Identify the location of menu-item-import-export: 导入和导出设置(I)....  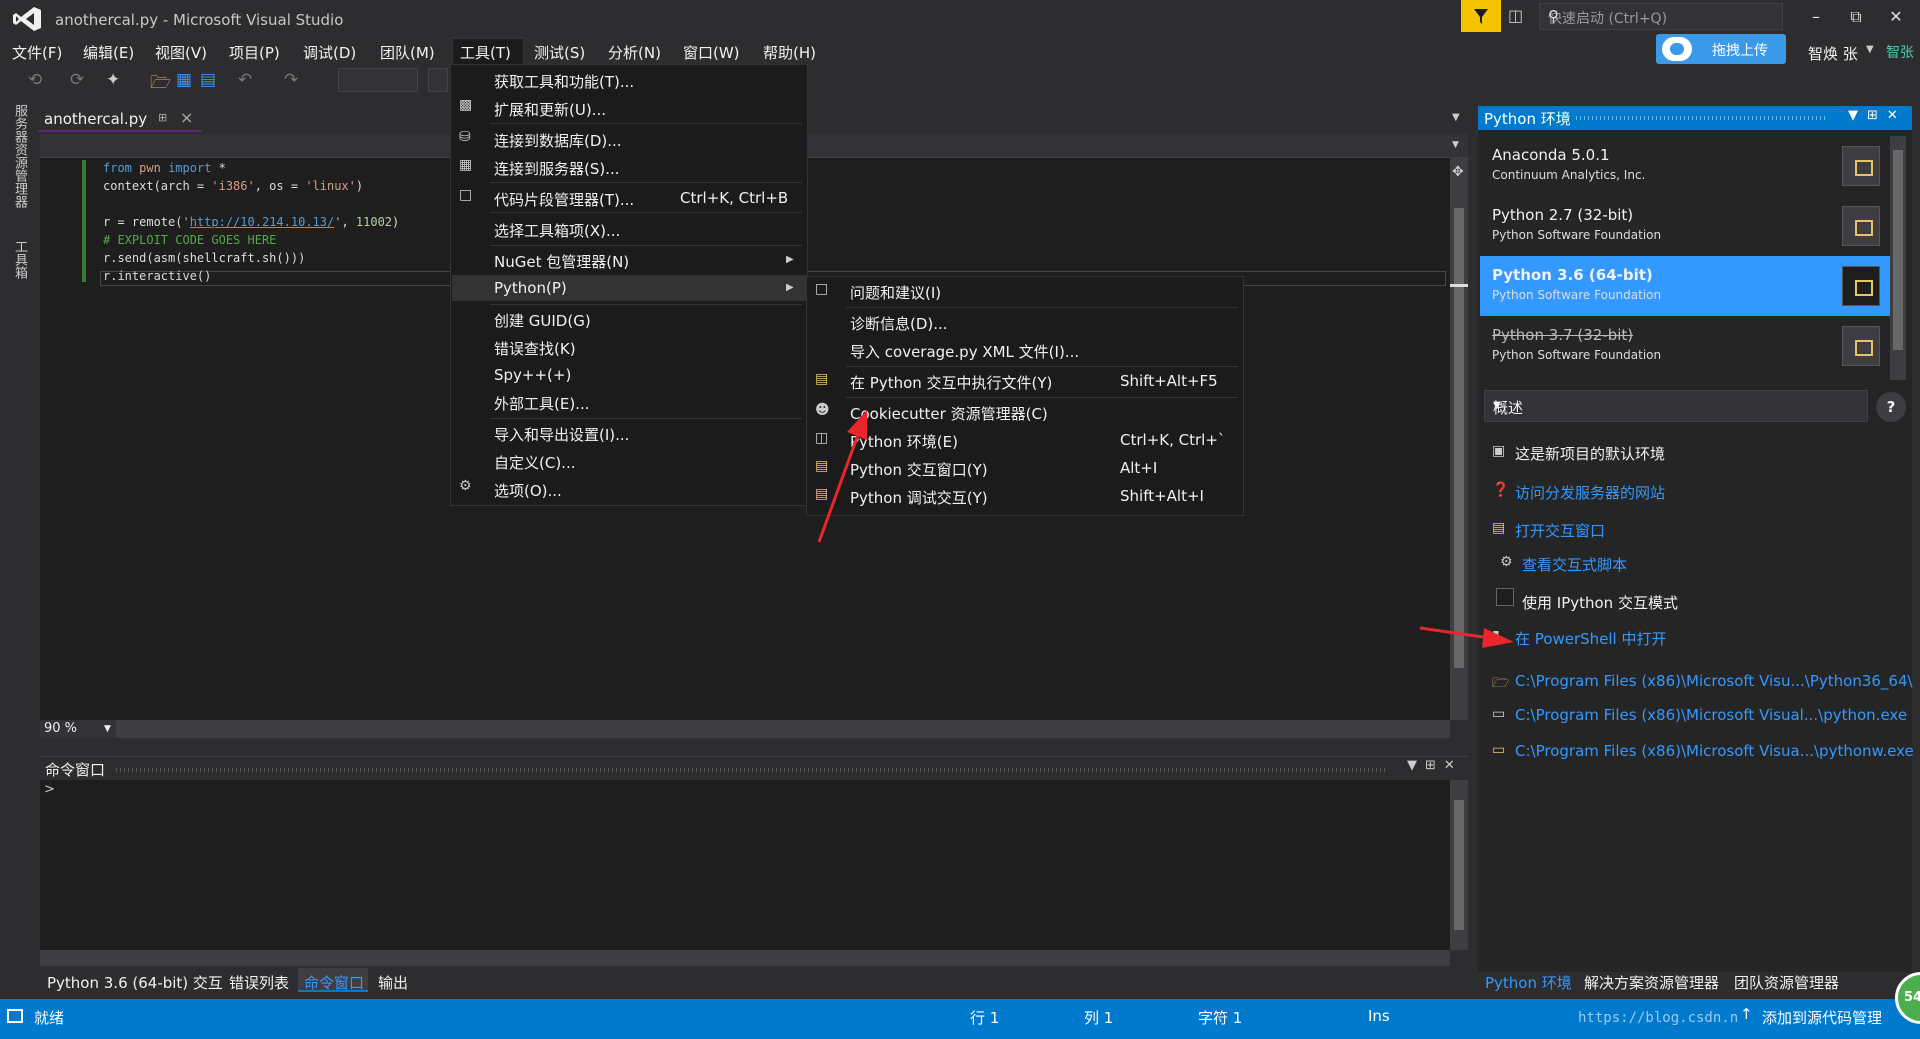
(561, 434).